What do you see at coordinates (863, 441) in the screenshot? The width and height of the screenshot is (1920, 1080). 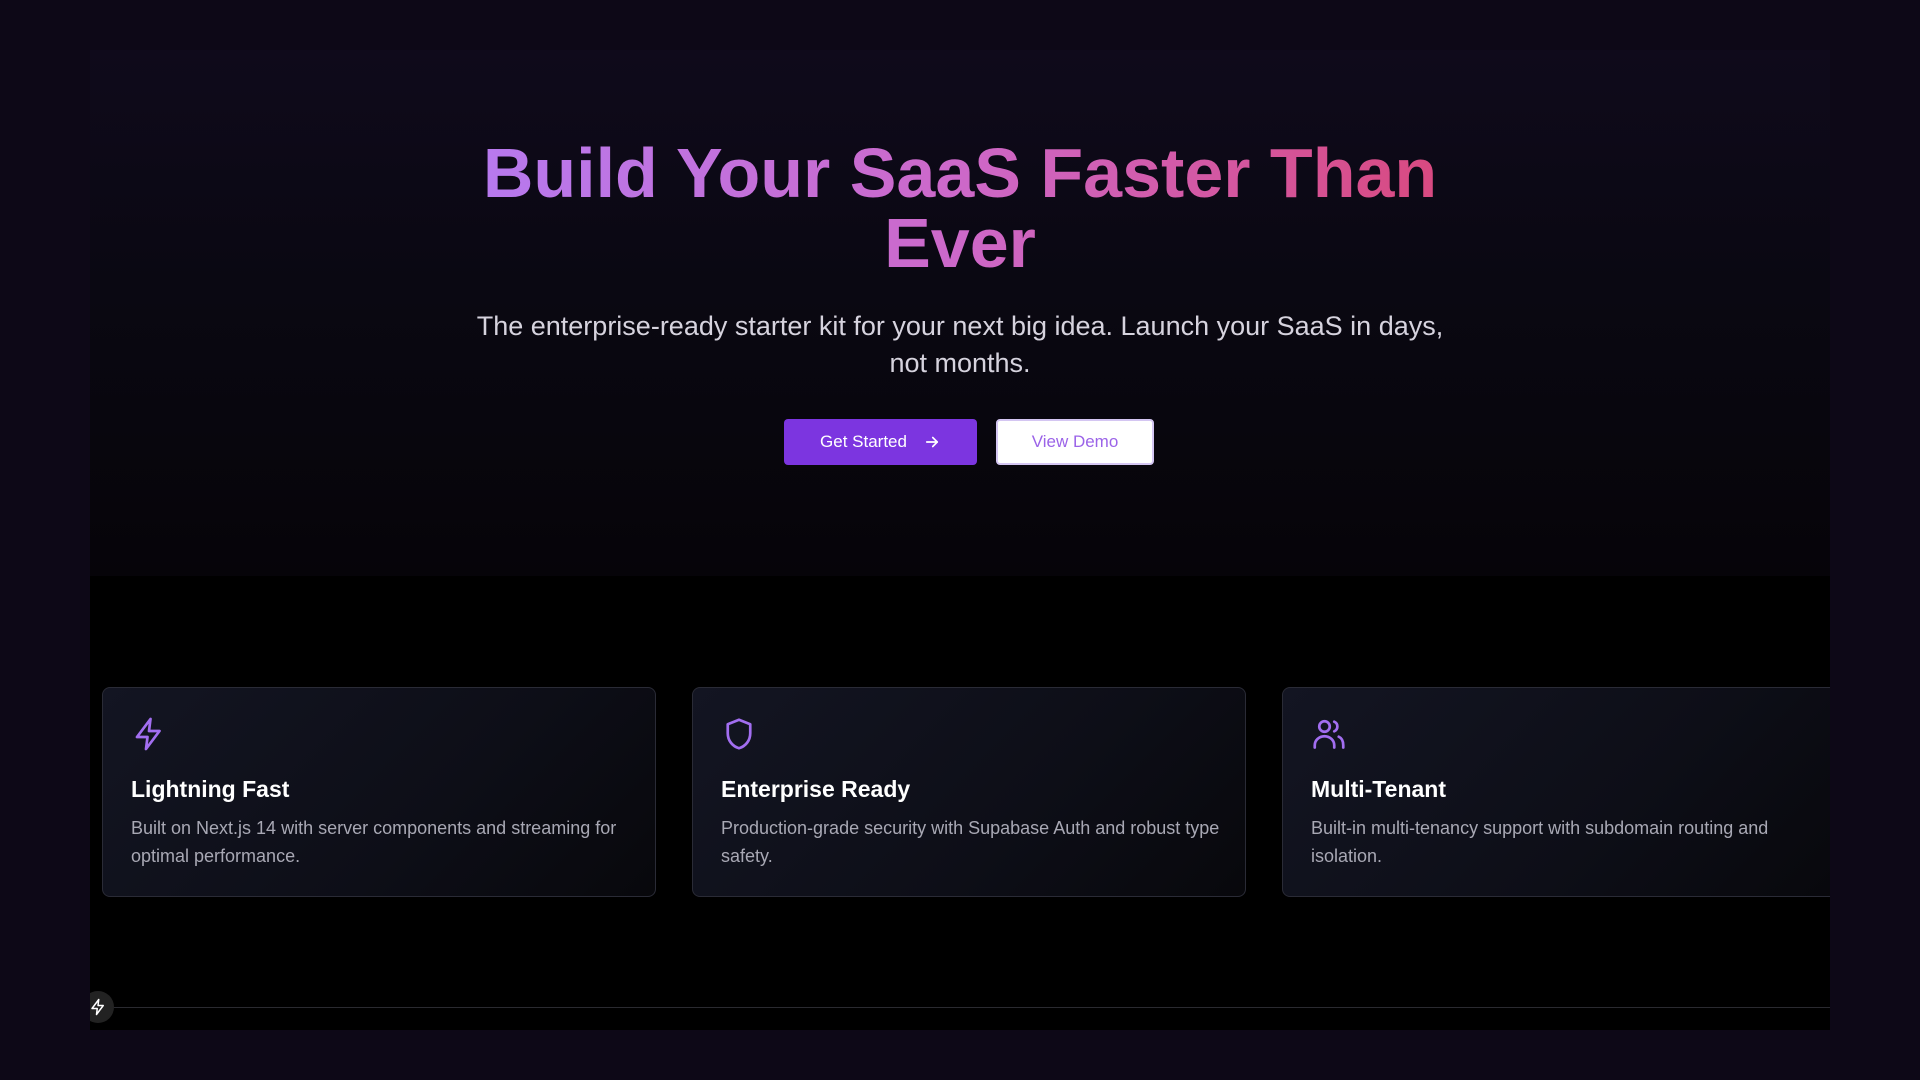 I see `get-started-label: Get Started` at bounding box center [863, 441].